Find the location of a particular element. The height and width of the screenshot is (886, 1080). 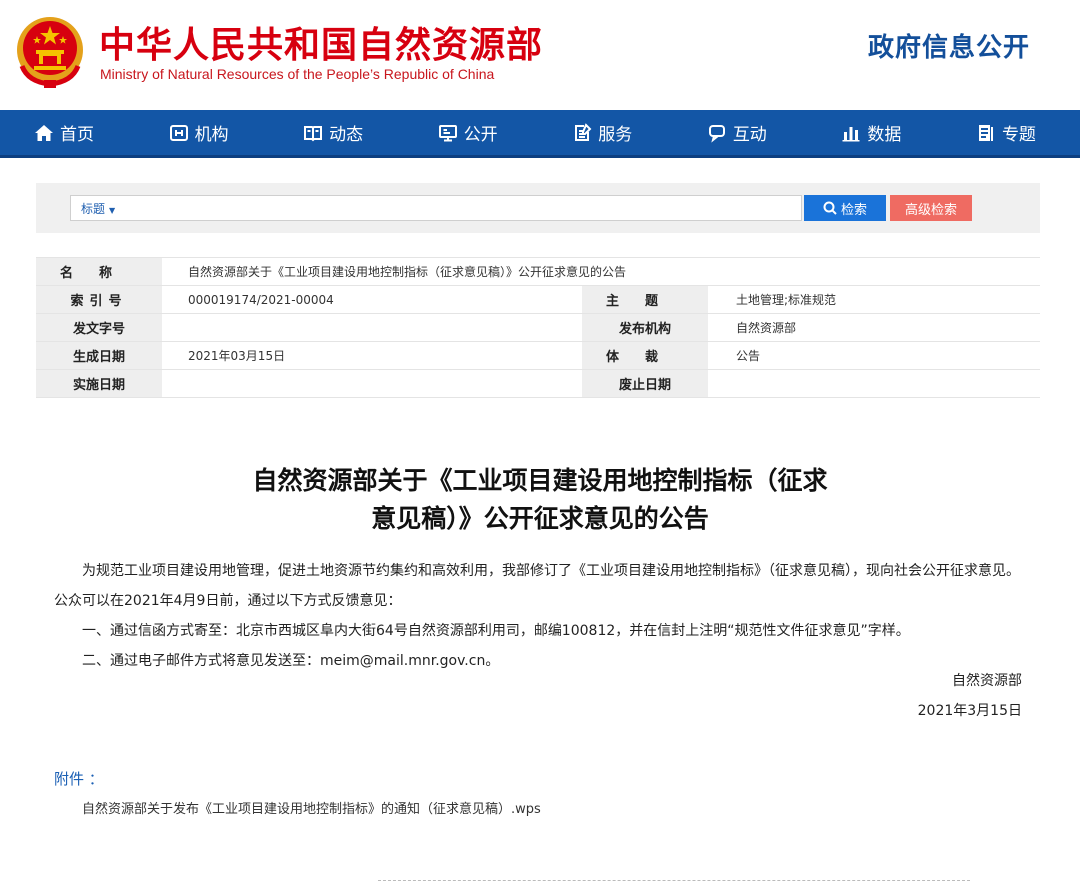

nav-label: 专题 is located at coordinates (1018, 135).